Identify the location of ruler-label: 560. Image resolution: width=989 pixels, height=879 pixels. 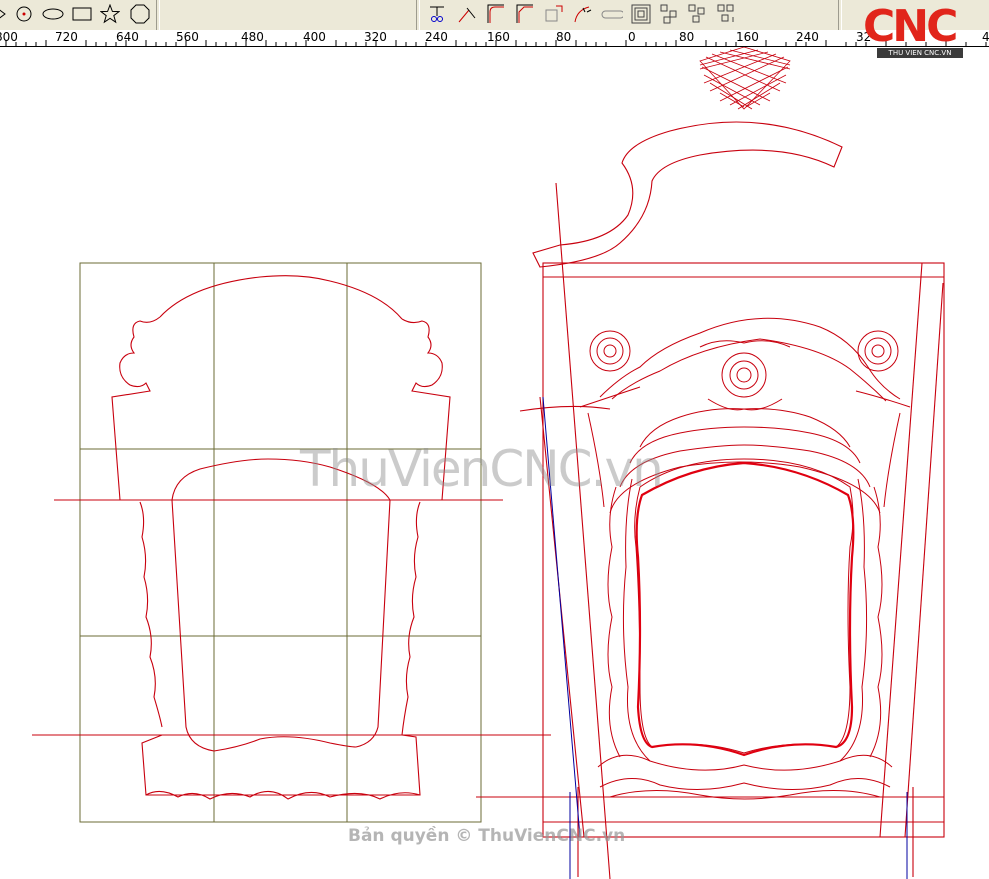
(187, 37).